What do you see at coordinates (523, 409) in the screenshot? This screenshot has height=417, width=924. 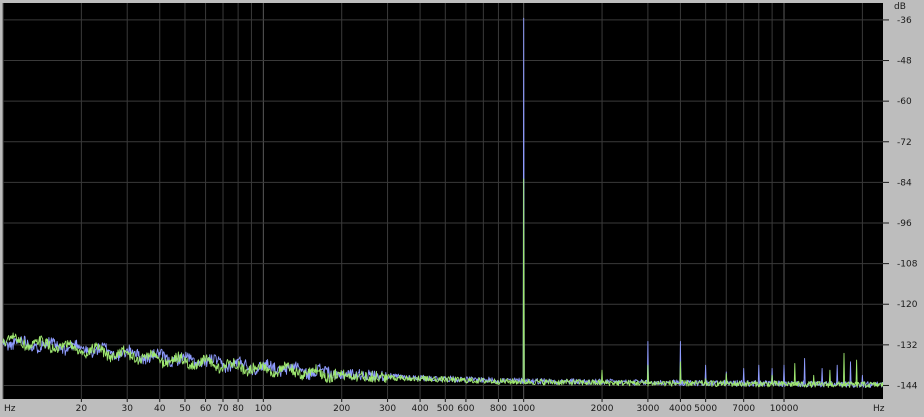 I see `x-tick-label: 1000` at bounding box center [523, 409].